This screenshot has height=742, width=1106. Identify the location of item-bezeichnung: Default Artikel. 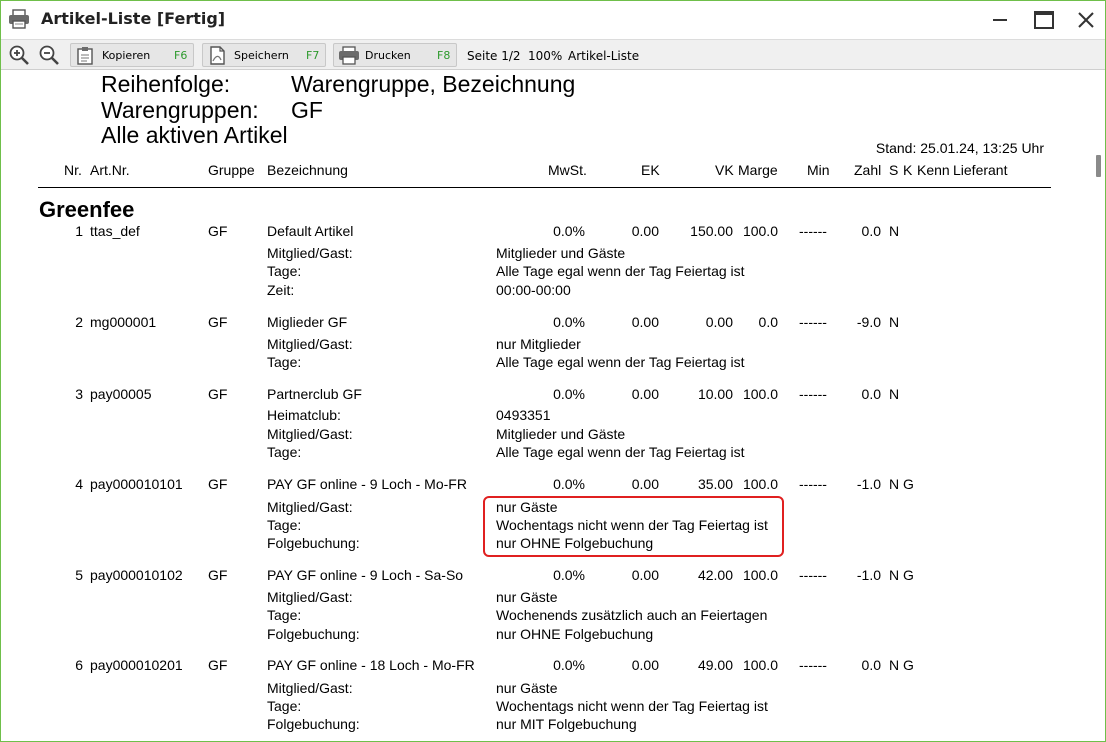
(310, 231).